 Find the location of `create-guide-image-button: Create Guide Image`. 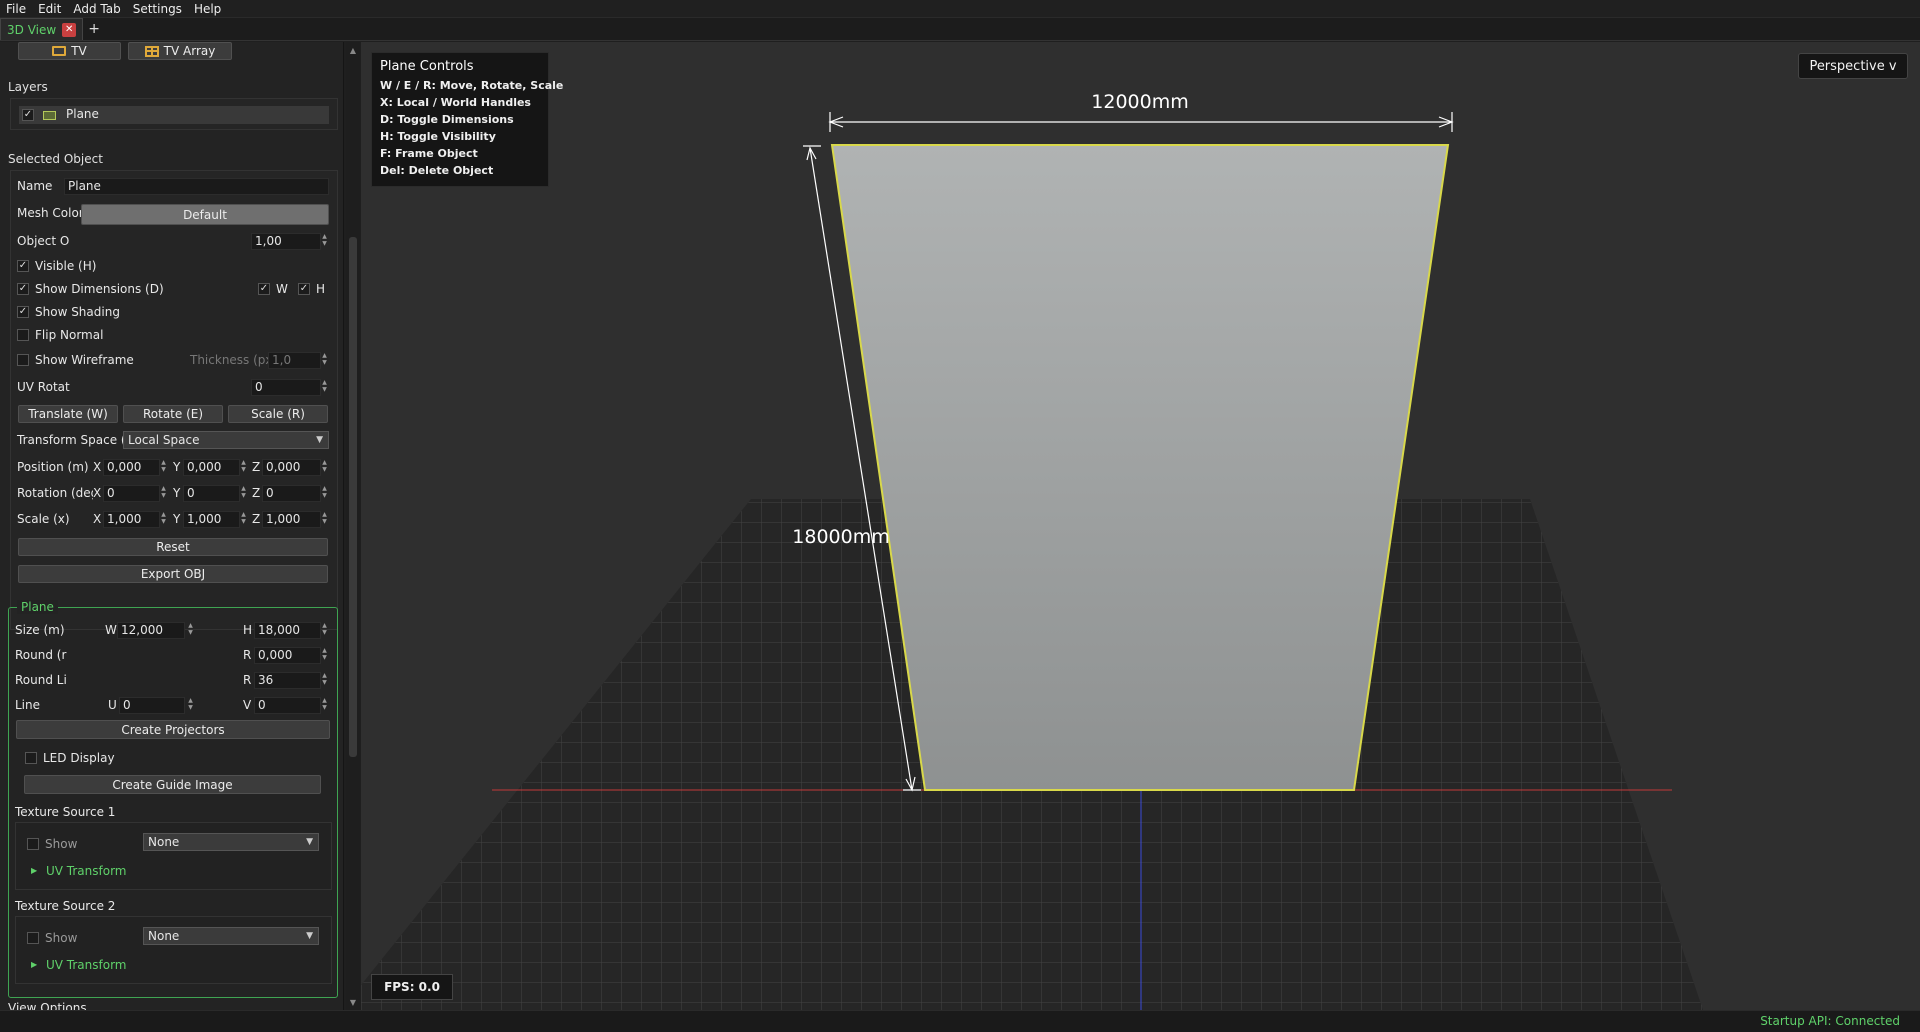

create-guide-image-button: Create Guide Image is located at coordinates (172, 784).